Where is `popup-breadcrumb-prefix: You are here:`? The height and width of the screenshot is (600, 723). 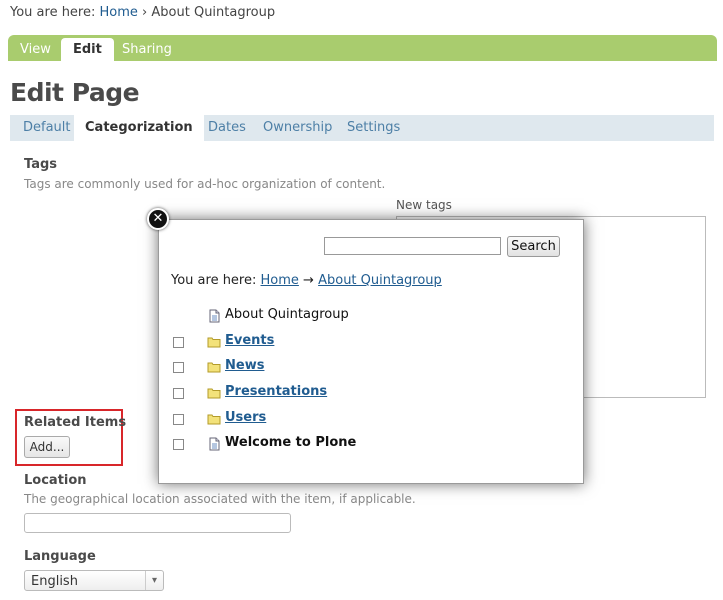 popup-breadcrumb-prefix: You are here: is located at coordinates (214, 280).